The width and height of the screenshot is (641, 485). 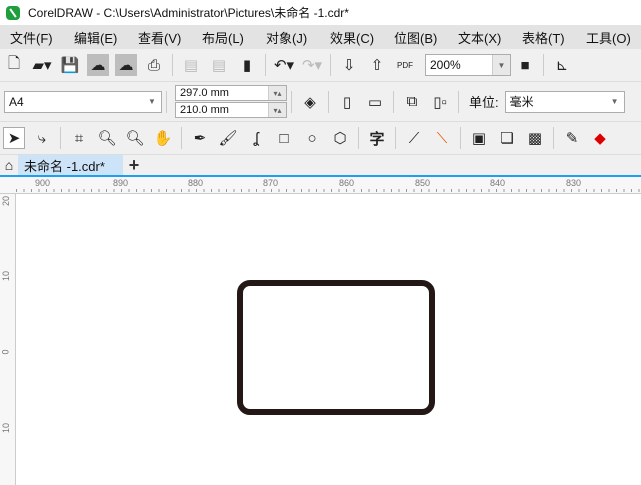 What do you see at coordinates (256, 138) in the screenshot?
I see `curve-tool-icon: ʆ` at bounding box center [256, 138].